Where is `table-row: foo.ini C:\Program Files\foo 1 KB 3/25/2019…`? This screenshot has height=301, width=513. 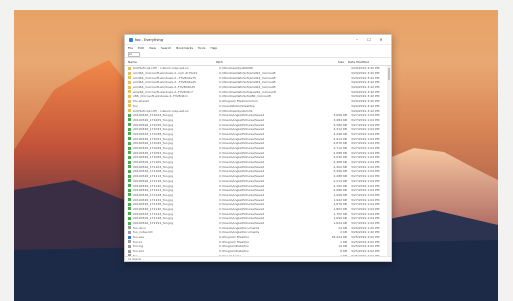 table-row: foo.ini C:\Program Files\foo 1 KB 3/25/2019… is located at coordinates (258, 241).